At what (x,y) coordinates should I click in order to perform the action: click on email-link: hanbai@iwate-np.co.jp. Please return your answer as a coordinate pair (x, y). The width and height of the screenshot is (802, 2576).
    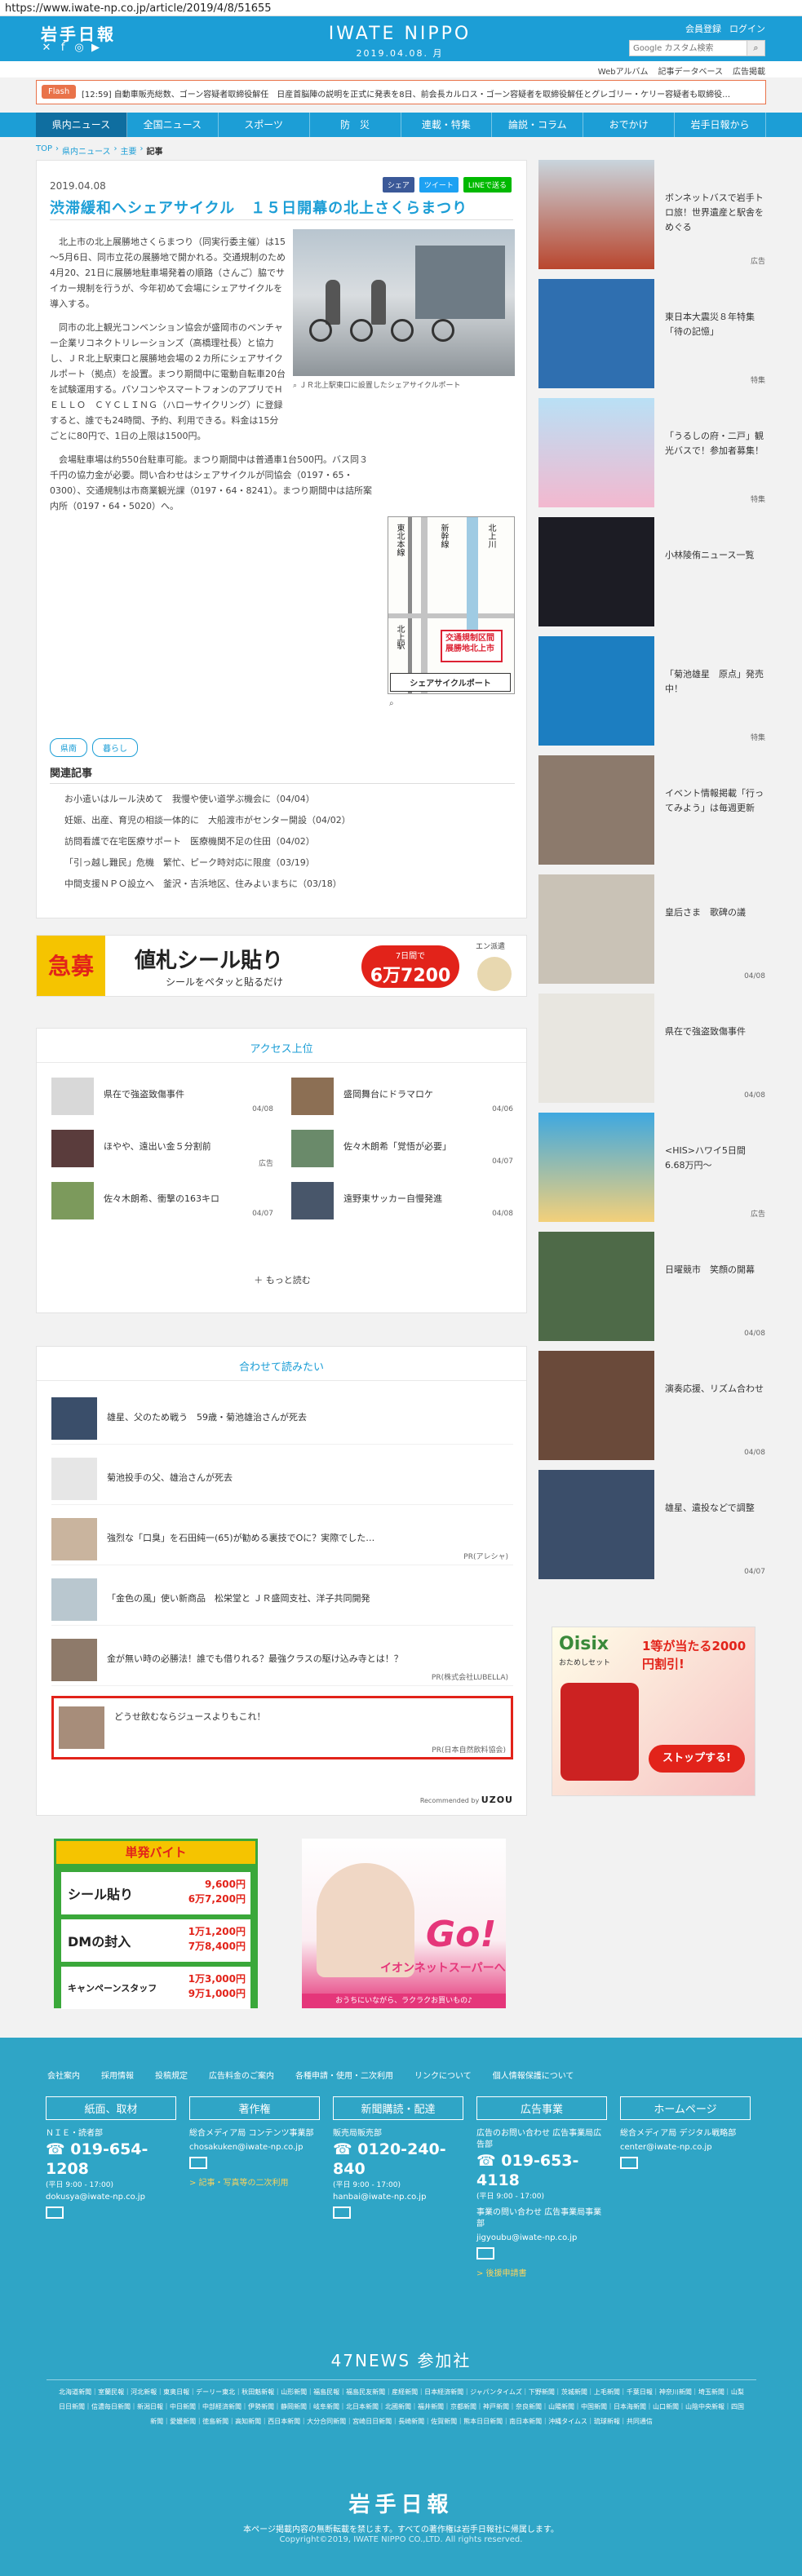
    Looking at the image, I should click on (398, 2197).